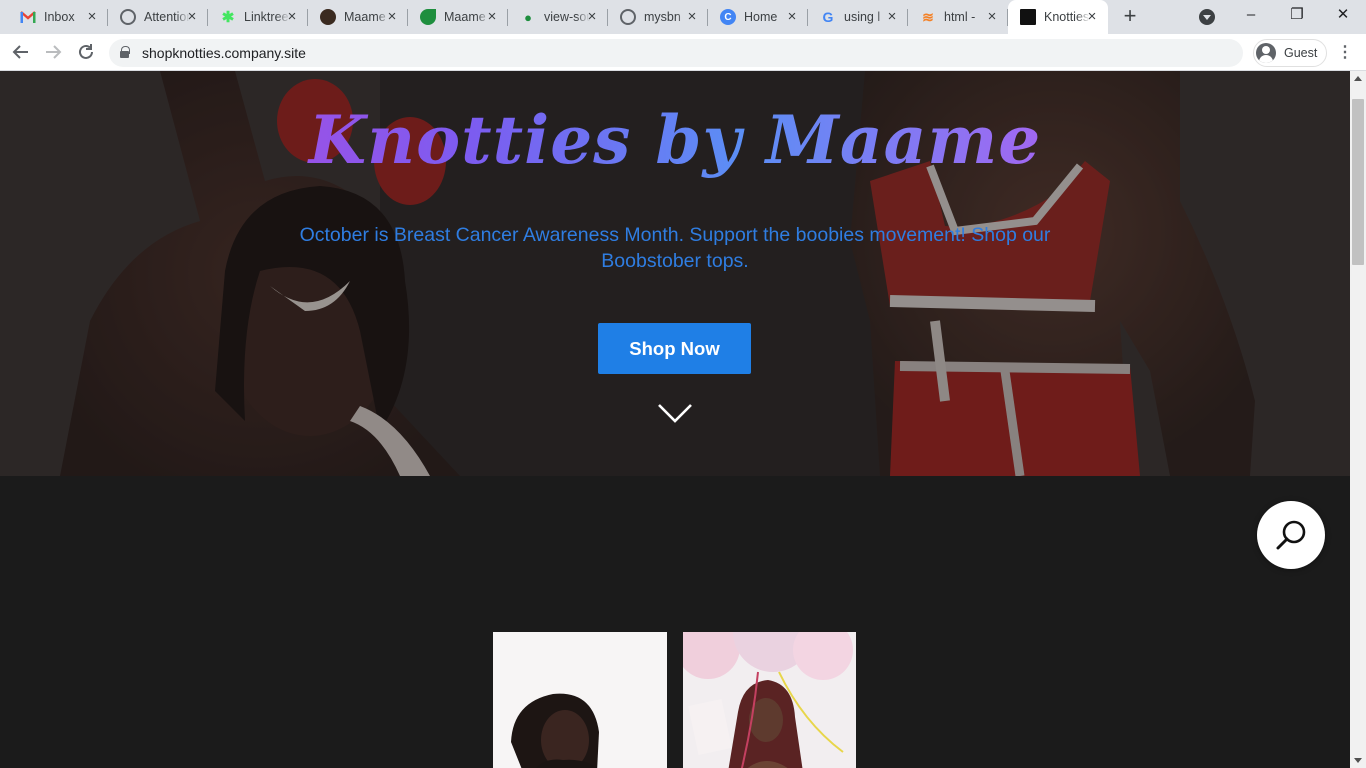  I want to click on shop-now-button: Shop Now, so click(674, 348).